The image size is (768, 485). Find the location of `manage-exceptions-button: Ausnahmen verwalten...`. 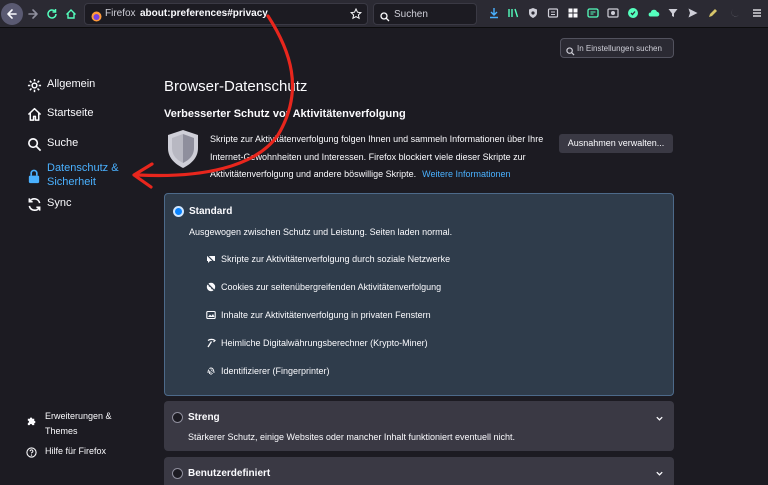

manage-exceptions-button: Ausnahmen verwalten... is located at coordinates (616, 143).